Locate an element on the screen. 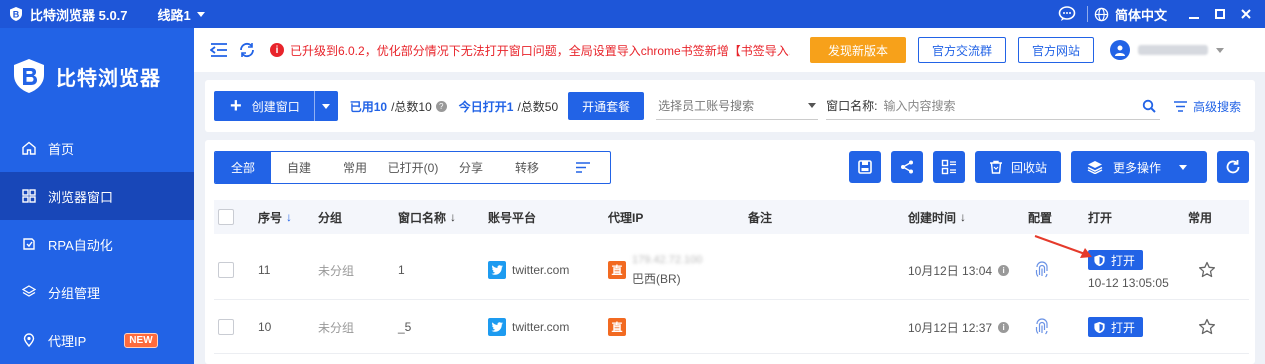 This screenshot has width=1265, height=364. brand: 比特浏览器 is located at coordinates (97, 76).